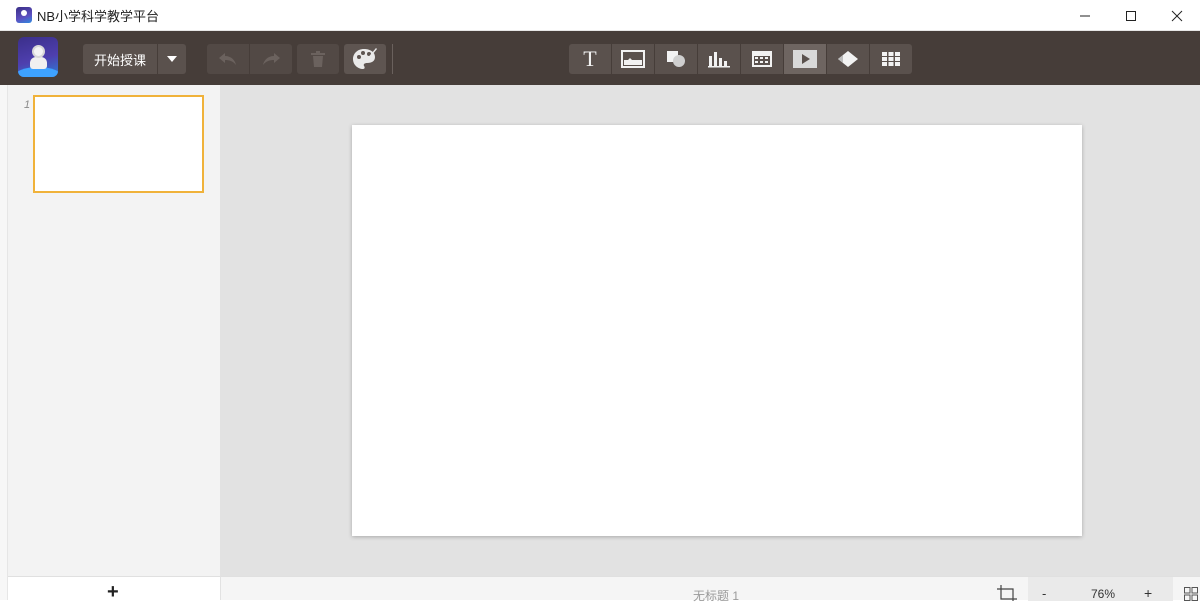 This screenshot has height=604, width=1200. I want to click on redo-icon, so click(271, 59).